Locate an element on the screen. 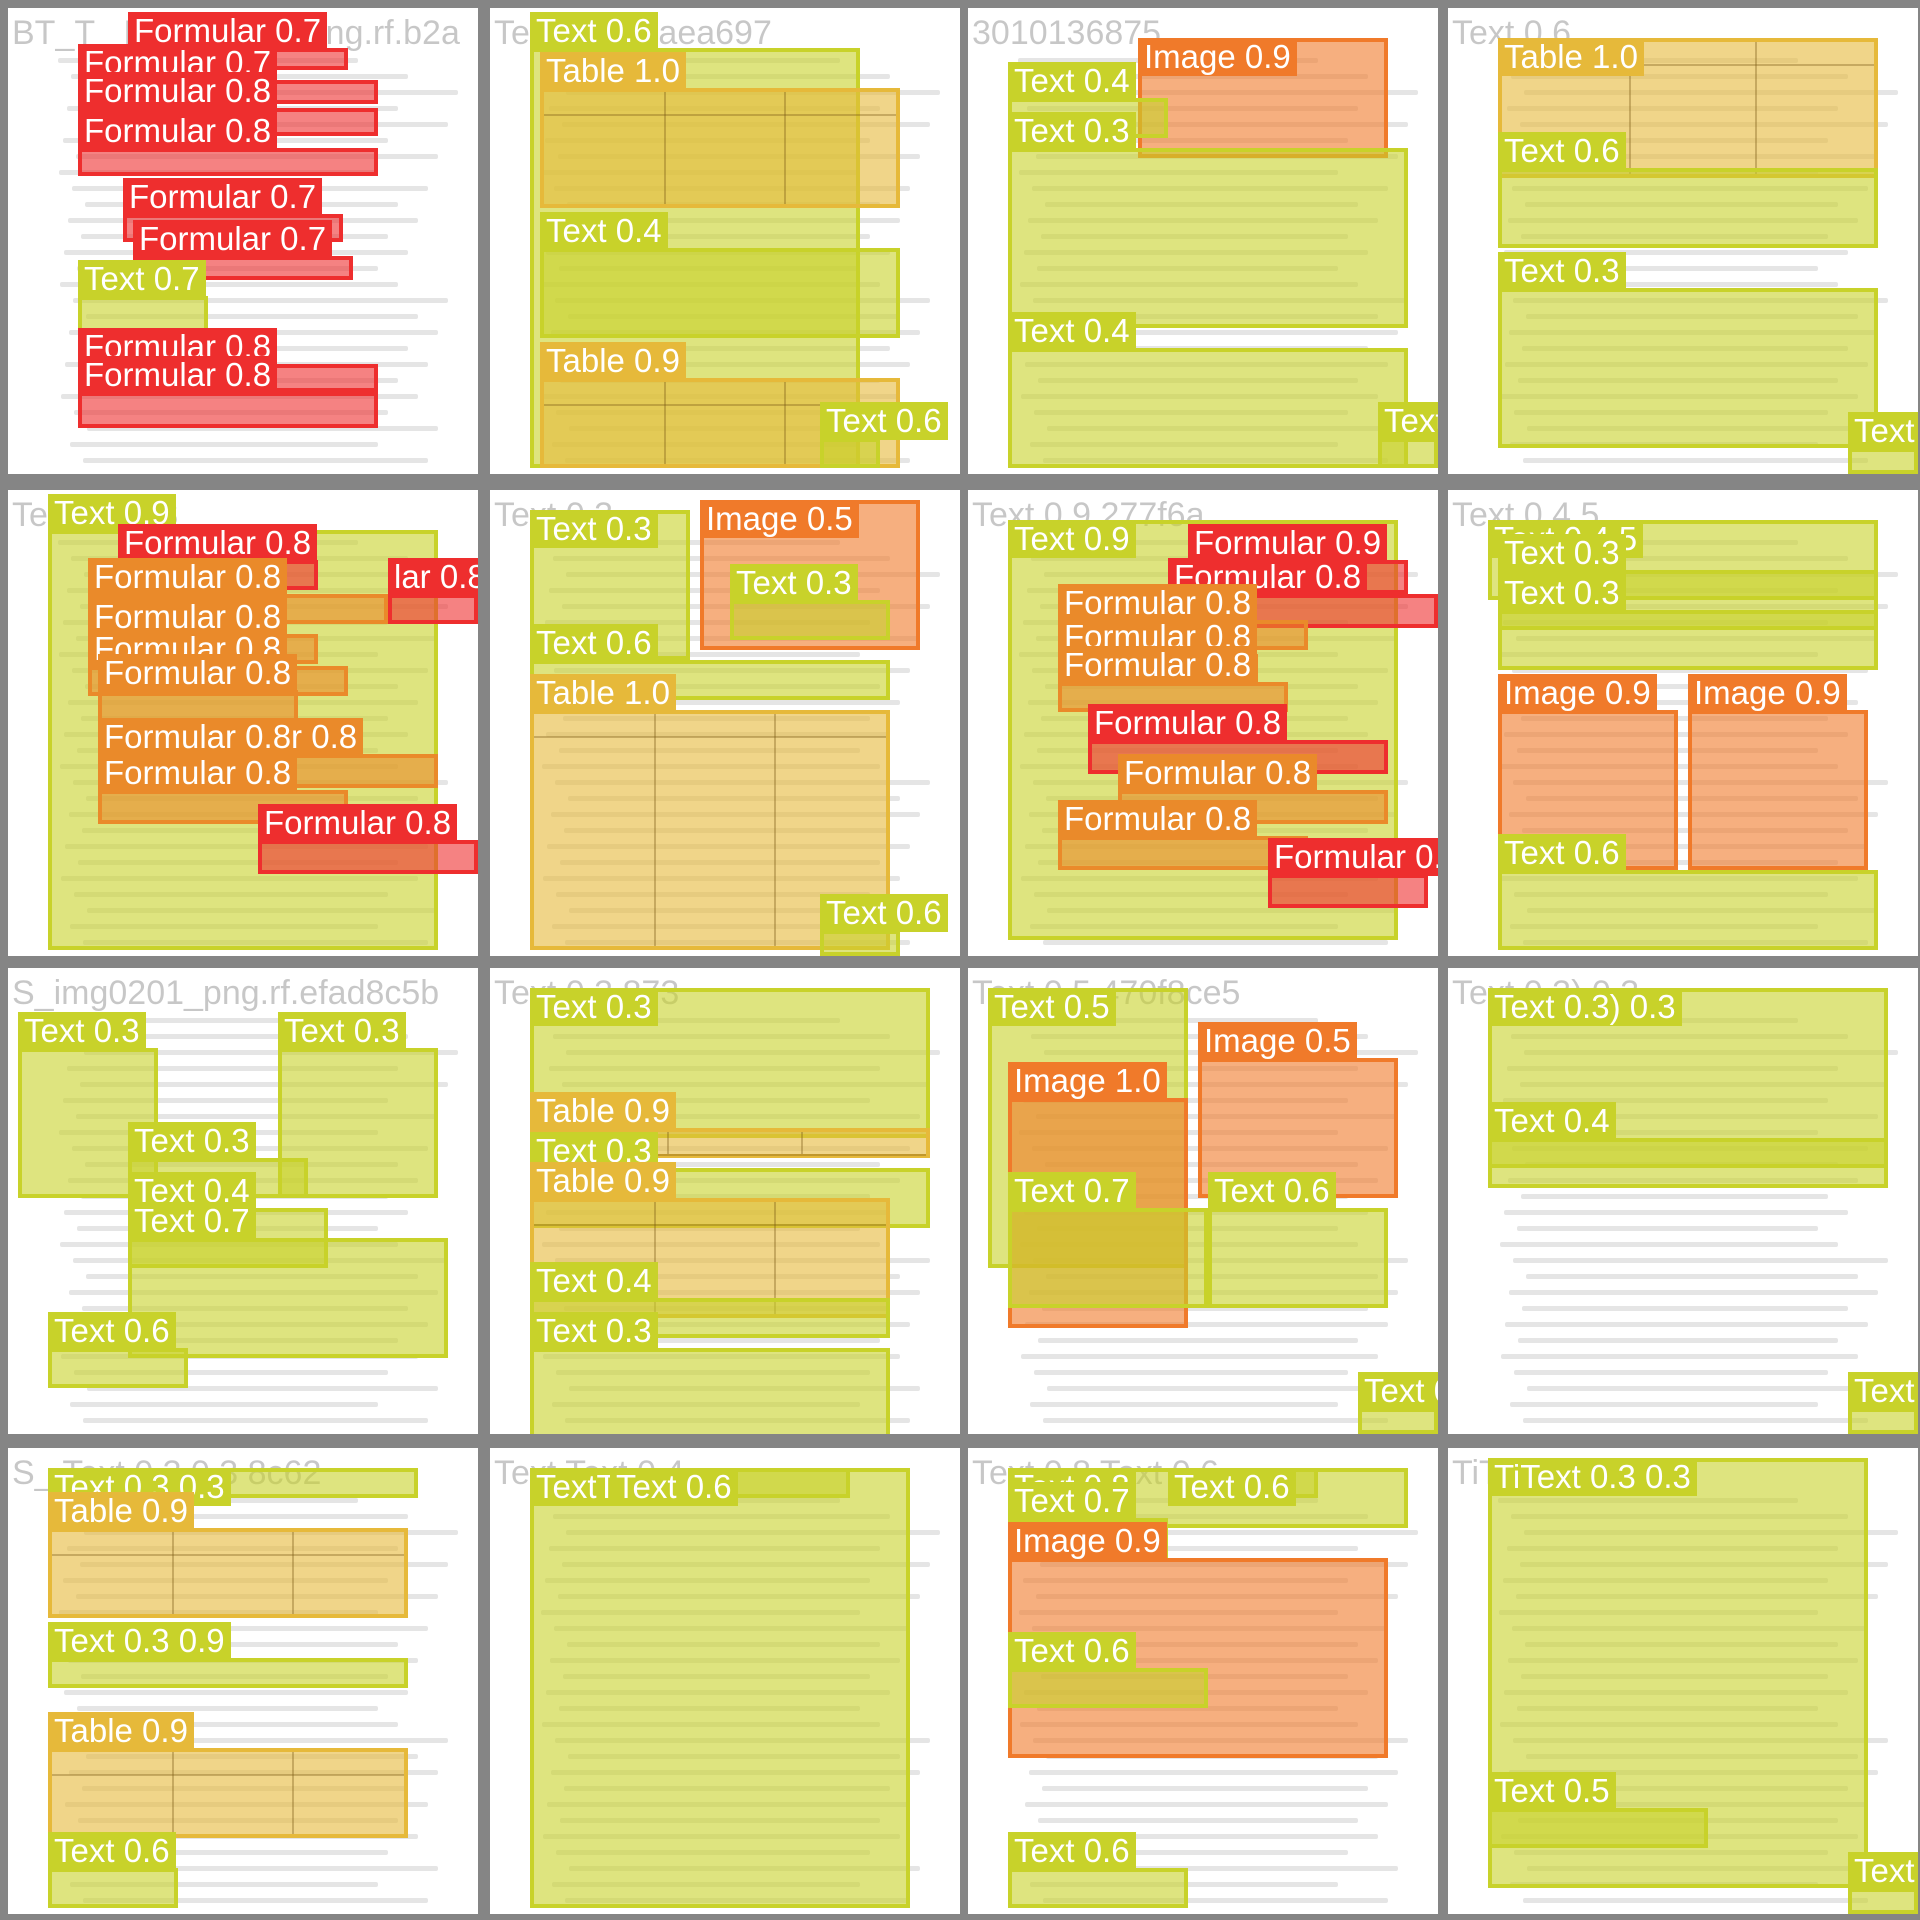 The height and width of the screenshot is (1920, 1920). detection-box-formular: lar 0.8 is located at coordinates (433, 591).